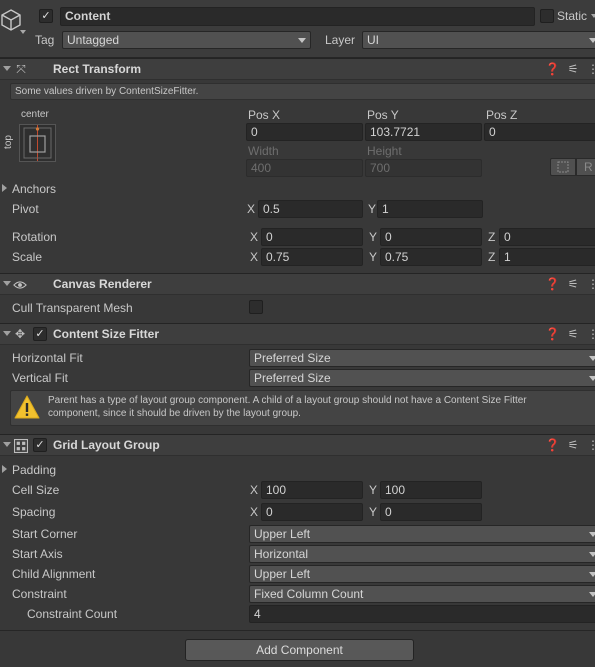 This screenshot has height=667, width=595. What do you see at coordinates (593, 16) in the screenshot?
I see `static-dropdown-arrow` at bounding box center [593, 16].